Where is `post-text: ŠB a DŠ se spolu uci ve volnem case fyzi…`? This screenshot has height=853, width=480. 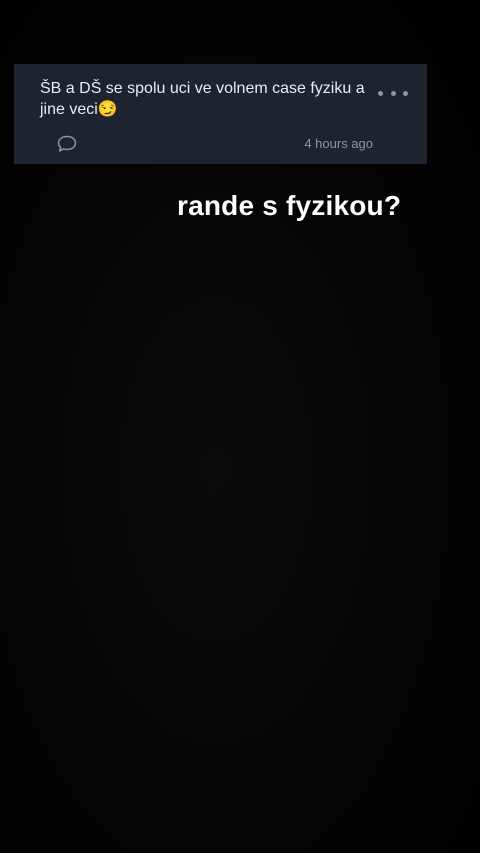
post-text: ŠB a DŠ se spolu uci ve volnem case fyzi… is located at coordinates (202, 99).